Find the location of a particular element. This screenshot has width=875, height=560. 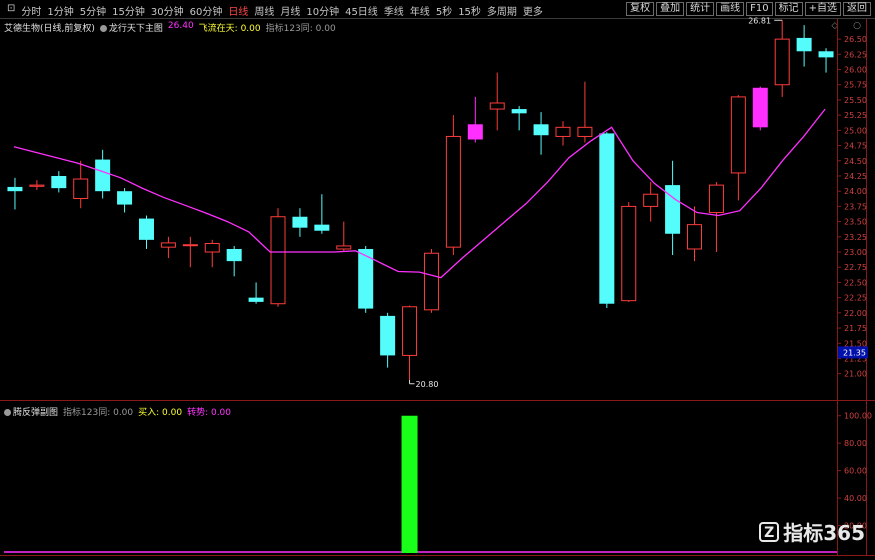

y-tick-label: 25.25 is located at coordinates (855, 115).